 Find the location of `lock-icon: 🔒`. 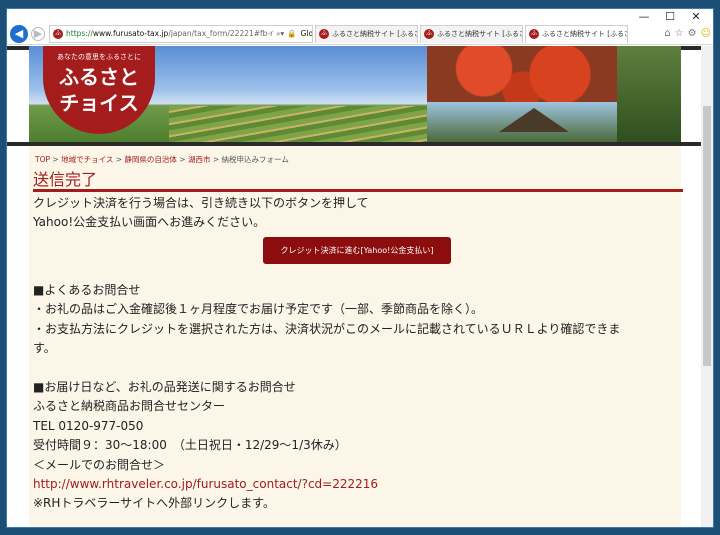

lock-icon: 🔒 is located at coordinates (291, 33).